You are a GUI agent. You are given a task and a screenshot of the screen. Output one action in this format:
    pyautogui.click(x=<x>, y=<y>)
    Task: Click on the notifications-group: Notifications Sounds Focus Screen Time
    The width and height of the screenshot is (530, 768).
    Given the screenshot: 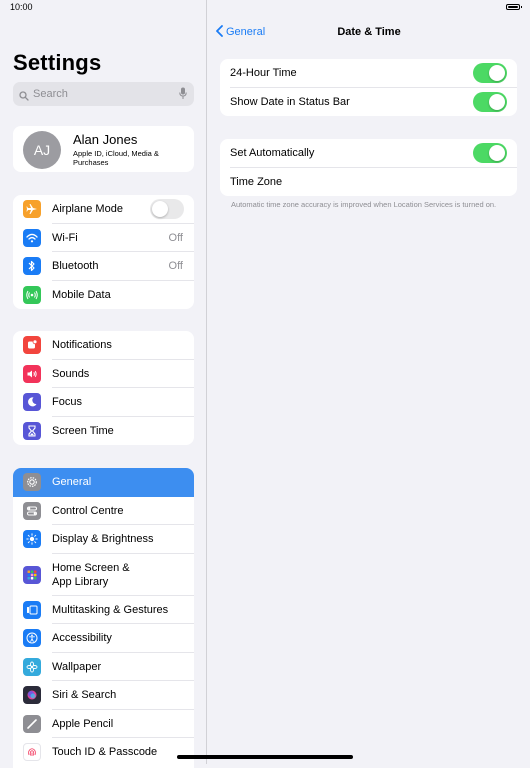 What is the action you would take?
    pyautogui.click(x=103, y=388)
    